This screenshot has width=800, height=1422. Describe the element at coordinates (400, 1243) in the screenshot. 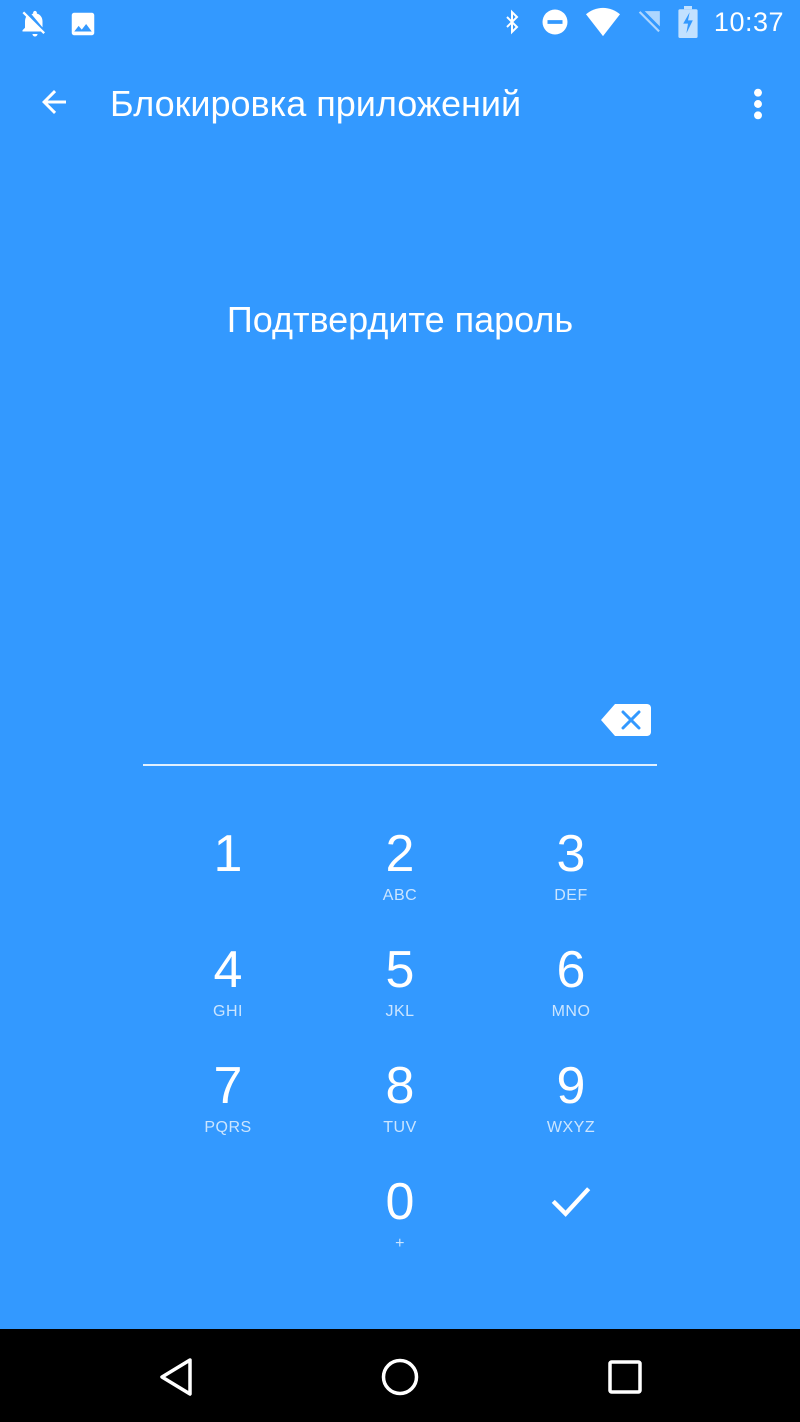

I see `key-letters: +` at that location.